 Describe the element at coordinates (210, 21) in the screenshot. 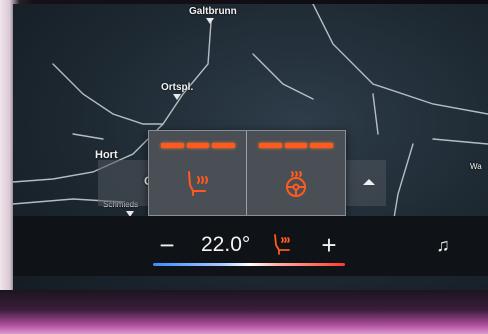

I see `map-poi-marker-galtbrunn` at that location.